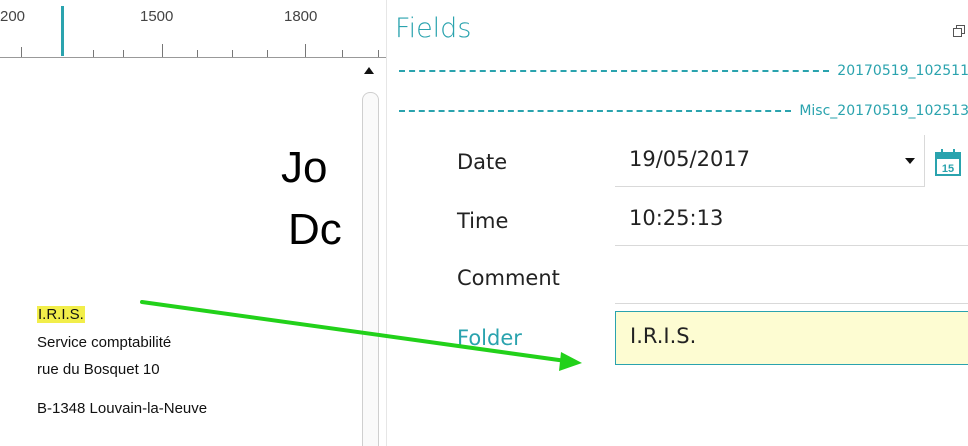  Describe the element at coordinates (791, 338) in the screenshot. I see `folder-field: I.R.I.S.` at that location.